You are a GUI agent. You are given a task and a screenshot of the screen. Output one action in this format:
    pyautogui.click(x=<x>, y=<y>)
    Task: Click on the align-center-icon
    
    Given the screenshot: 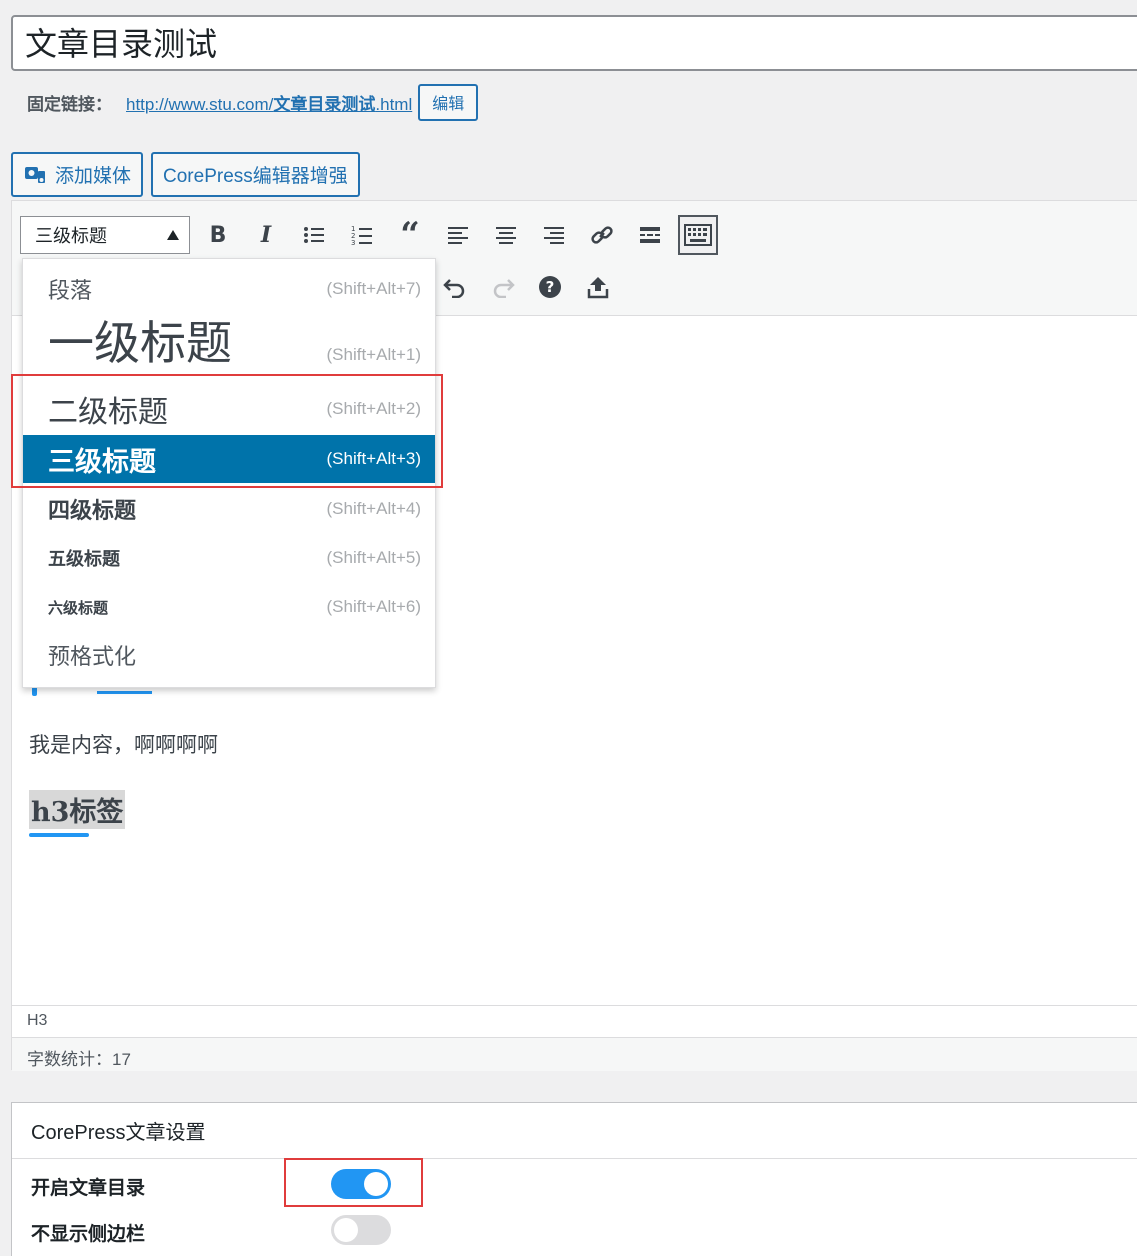 What is the action you would take?
    pyautogui.click(x=506, y=235)
    